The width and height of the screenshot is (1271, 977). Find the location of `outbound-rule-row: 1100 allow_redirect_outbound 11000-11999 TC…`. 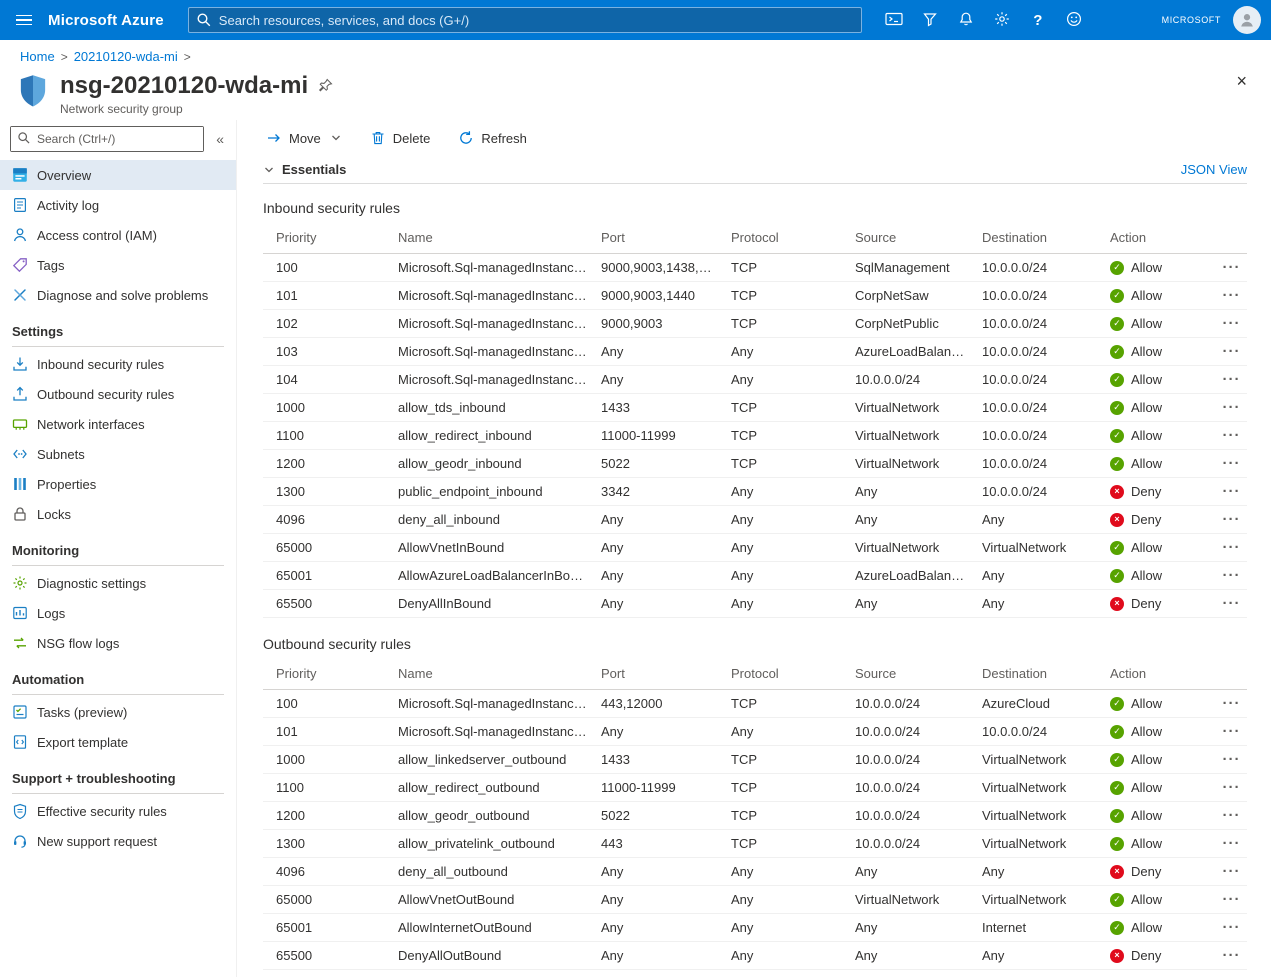

outbound-rule-row: 1100 allow_redirect_outbound 11000-11999 TC… is located at coordinates (755, 788).